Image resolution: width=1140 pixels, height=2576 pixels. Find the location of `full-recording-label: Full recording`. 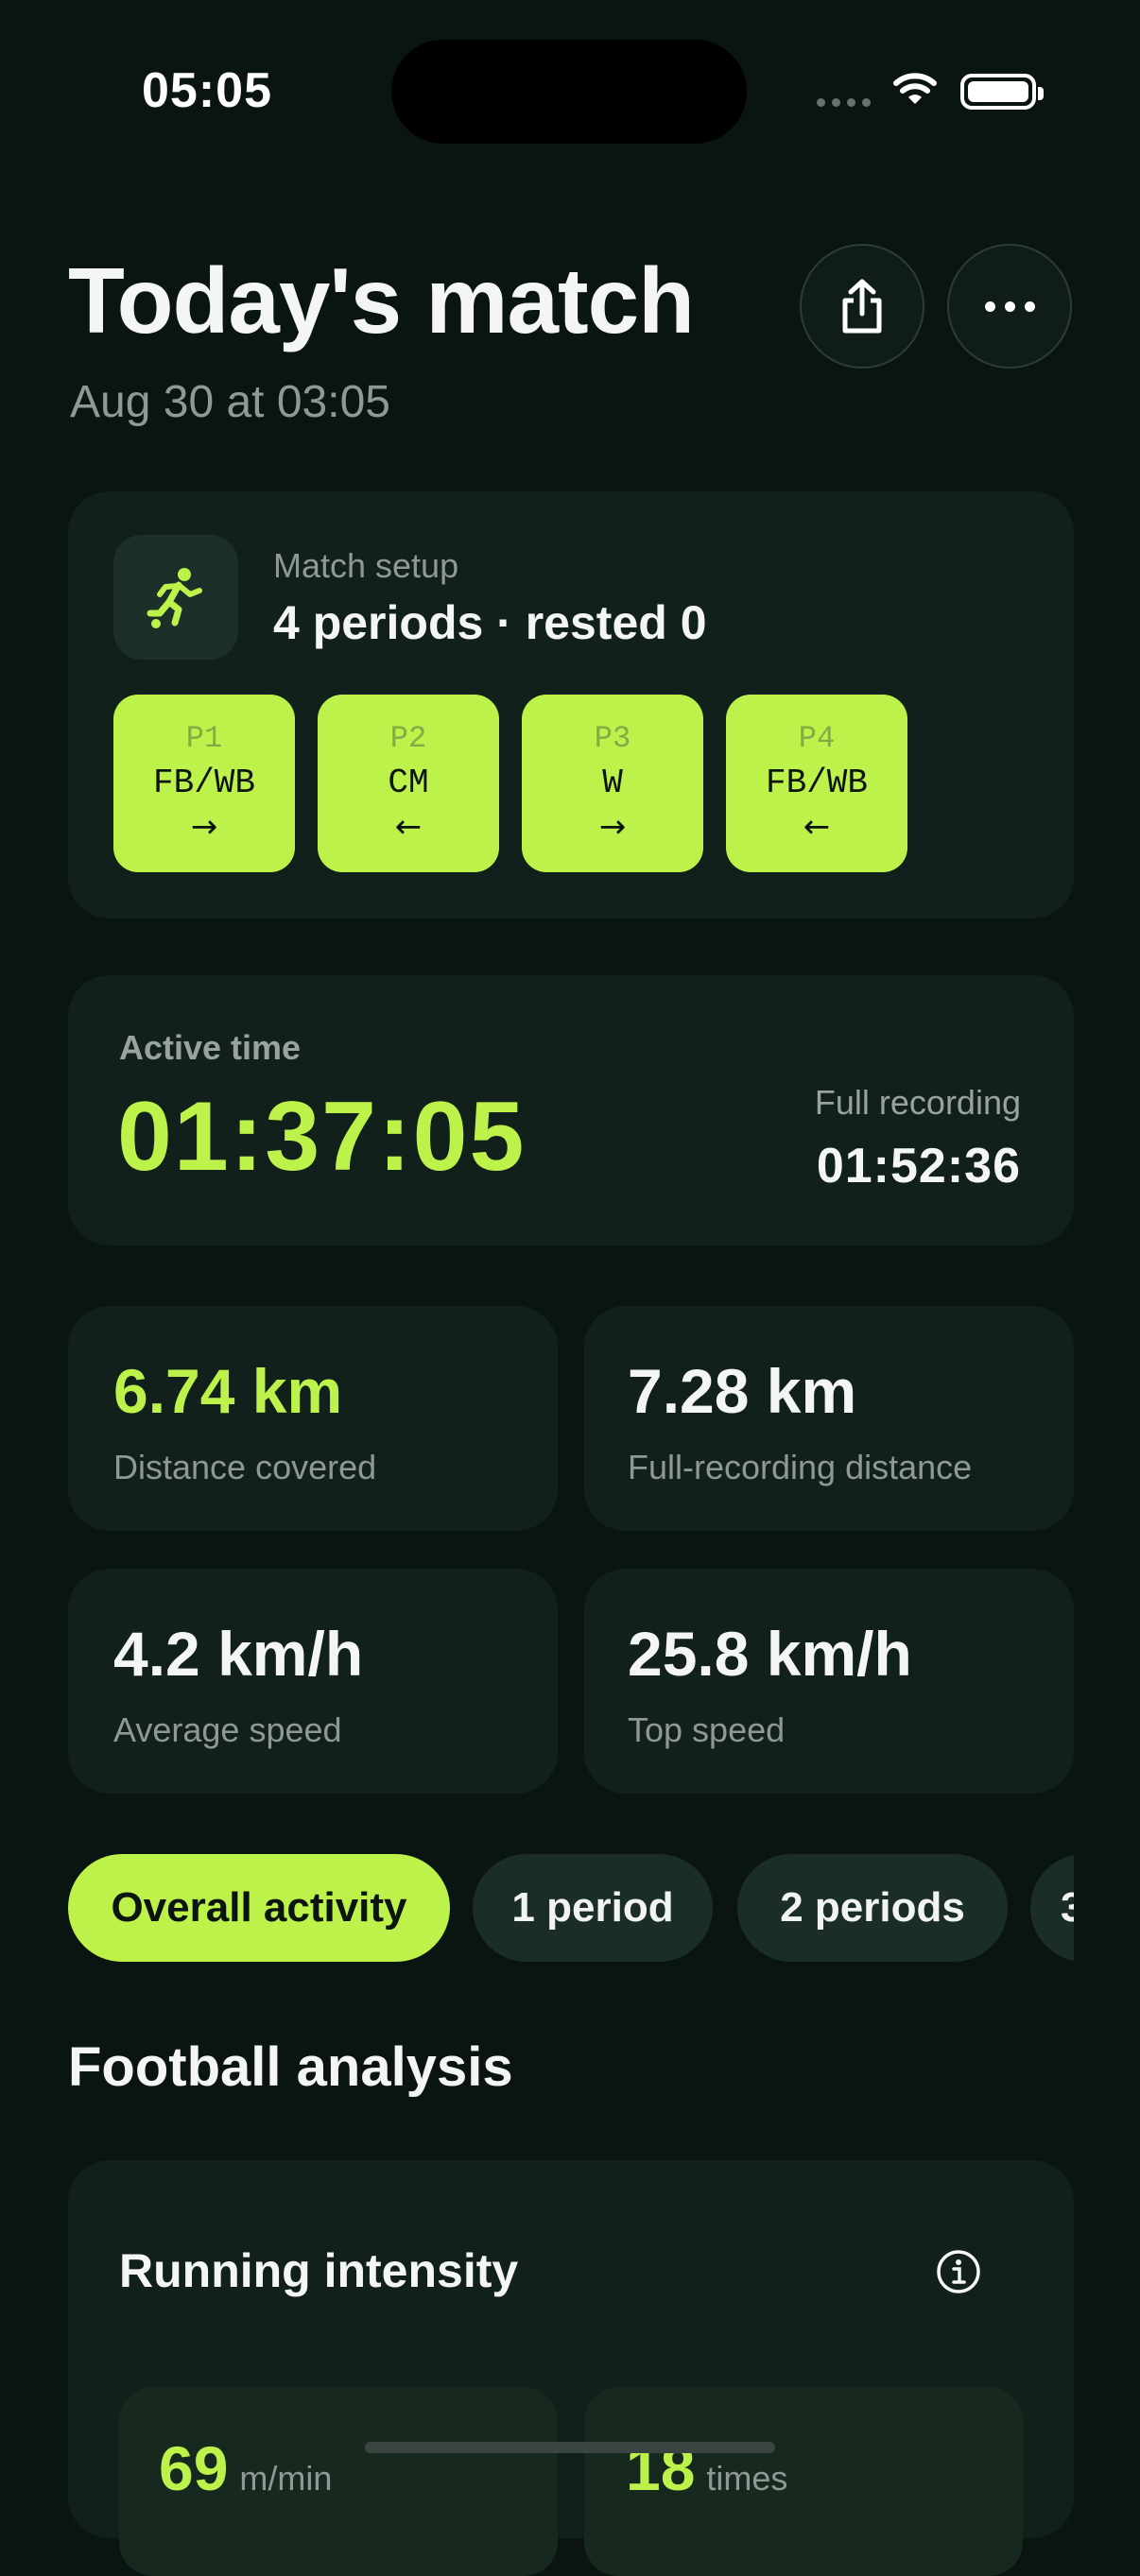

full-recording-label: Full recording is located at coordinates (917, 1102).